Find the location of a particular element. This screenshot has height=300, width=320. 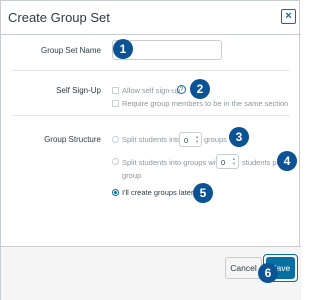

students-per-group-stepper: 0 ▲ ▼ is located at coordinates (227, 161).